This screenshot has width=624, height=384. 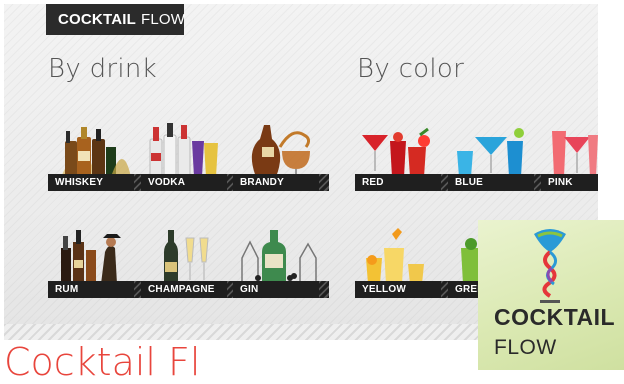 I want to click on tile-whiskey: WHISKEY, so click(x=96, y=156).